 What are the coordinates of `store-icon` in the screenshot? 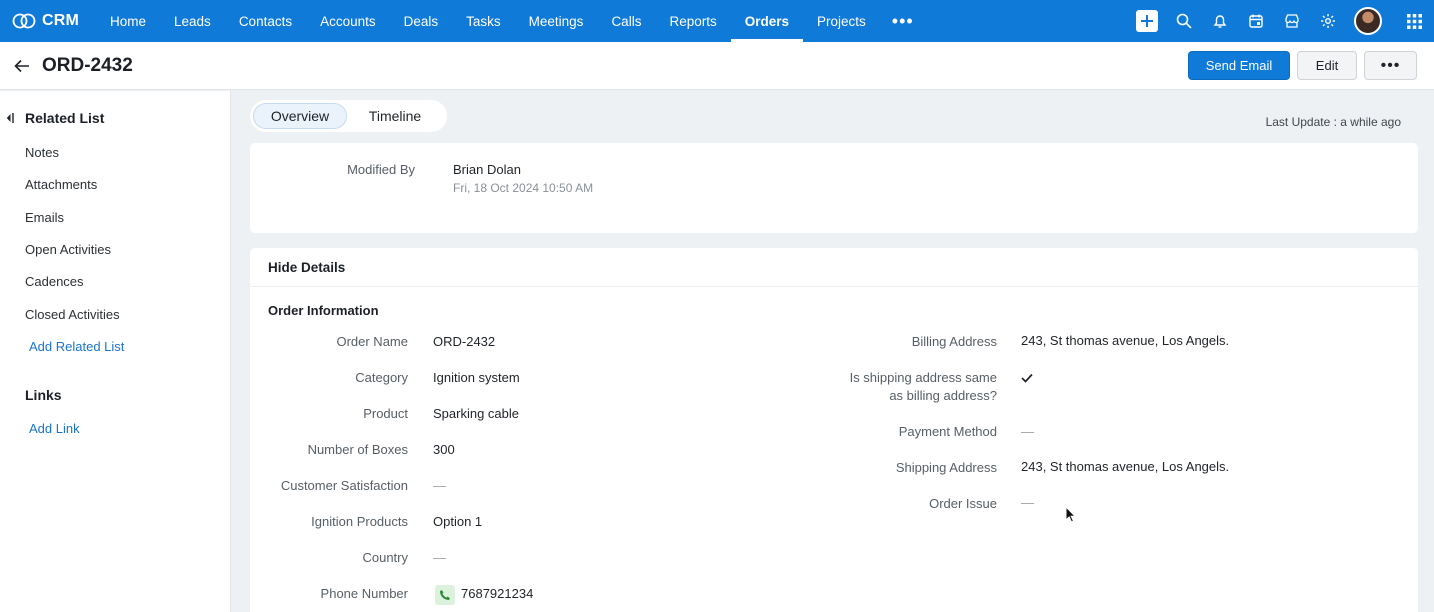 It's located at (1292, 21).